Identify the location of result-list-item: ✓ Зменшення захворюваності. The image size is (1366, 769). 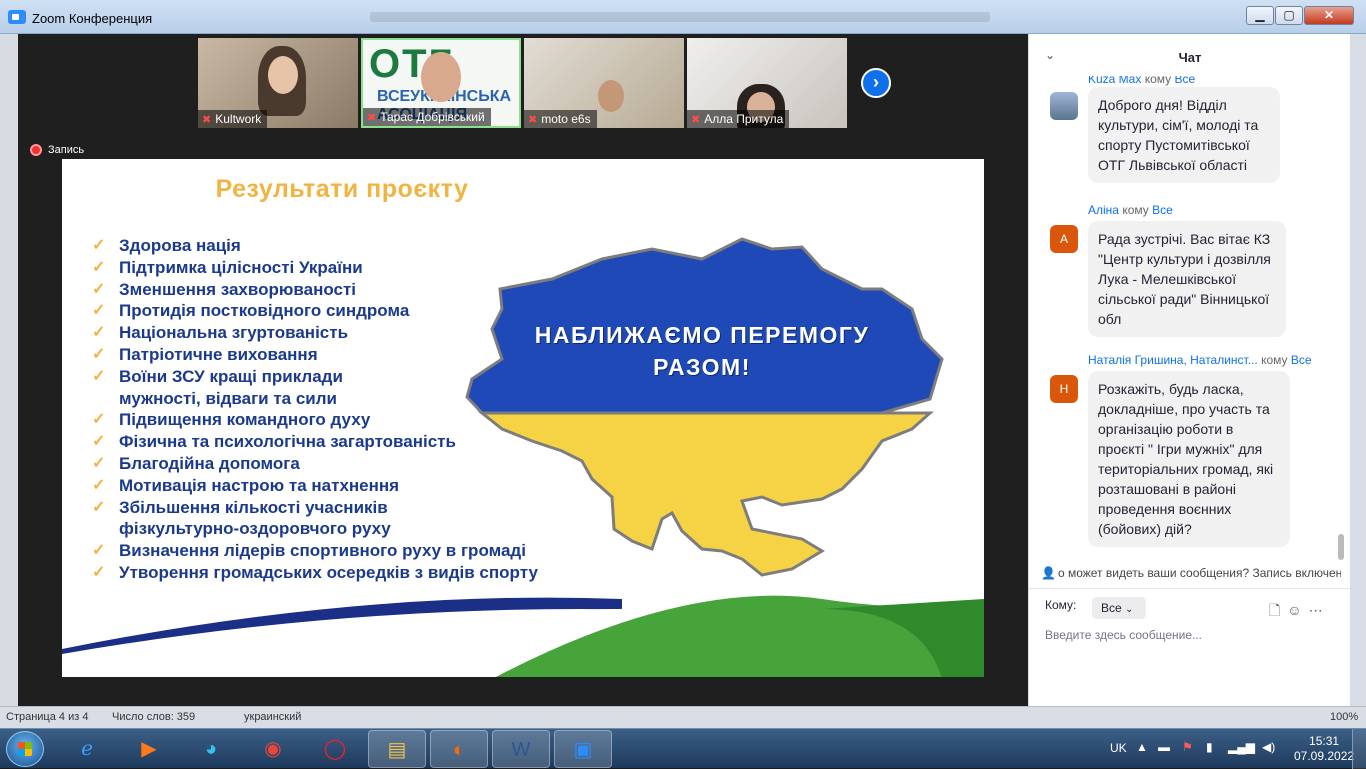
(315, 290).